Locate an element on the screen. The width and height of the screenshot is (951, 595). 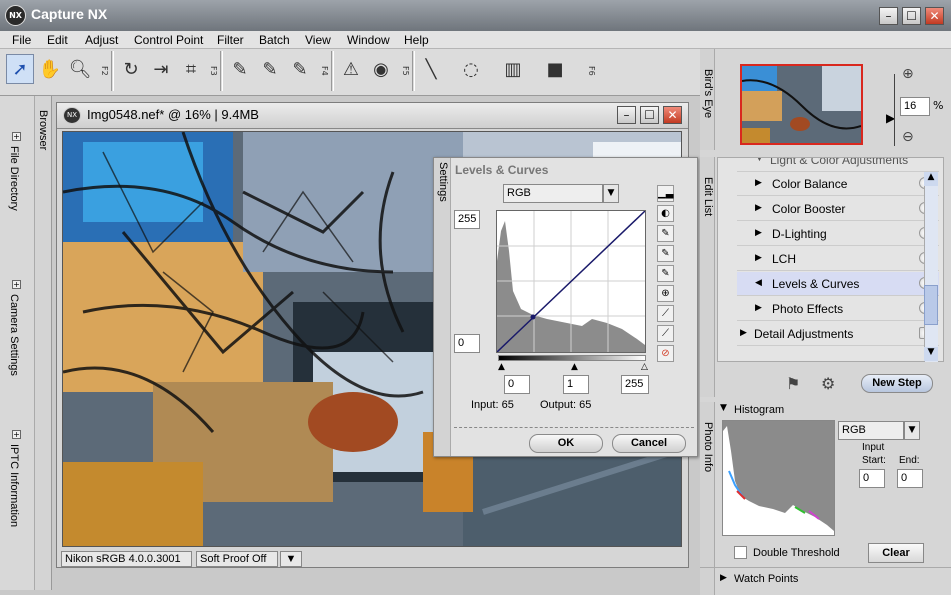
menu-window: Window is located at coordinates (368, 40).